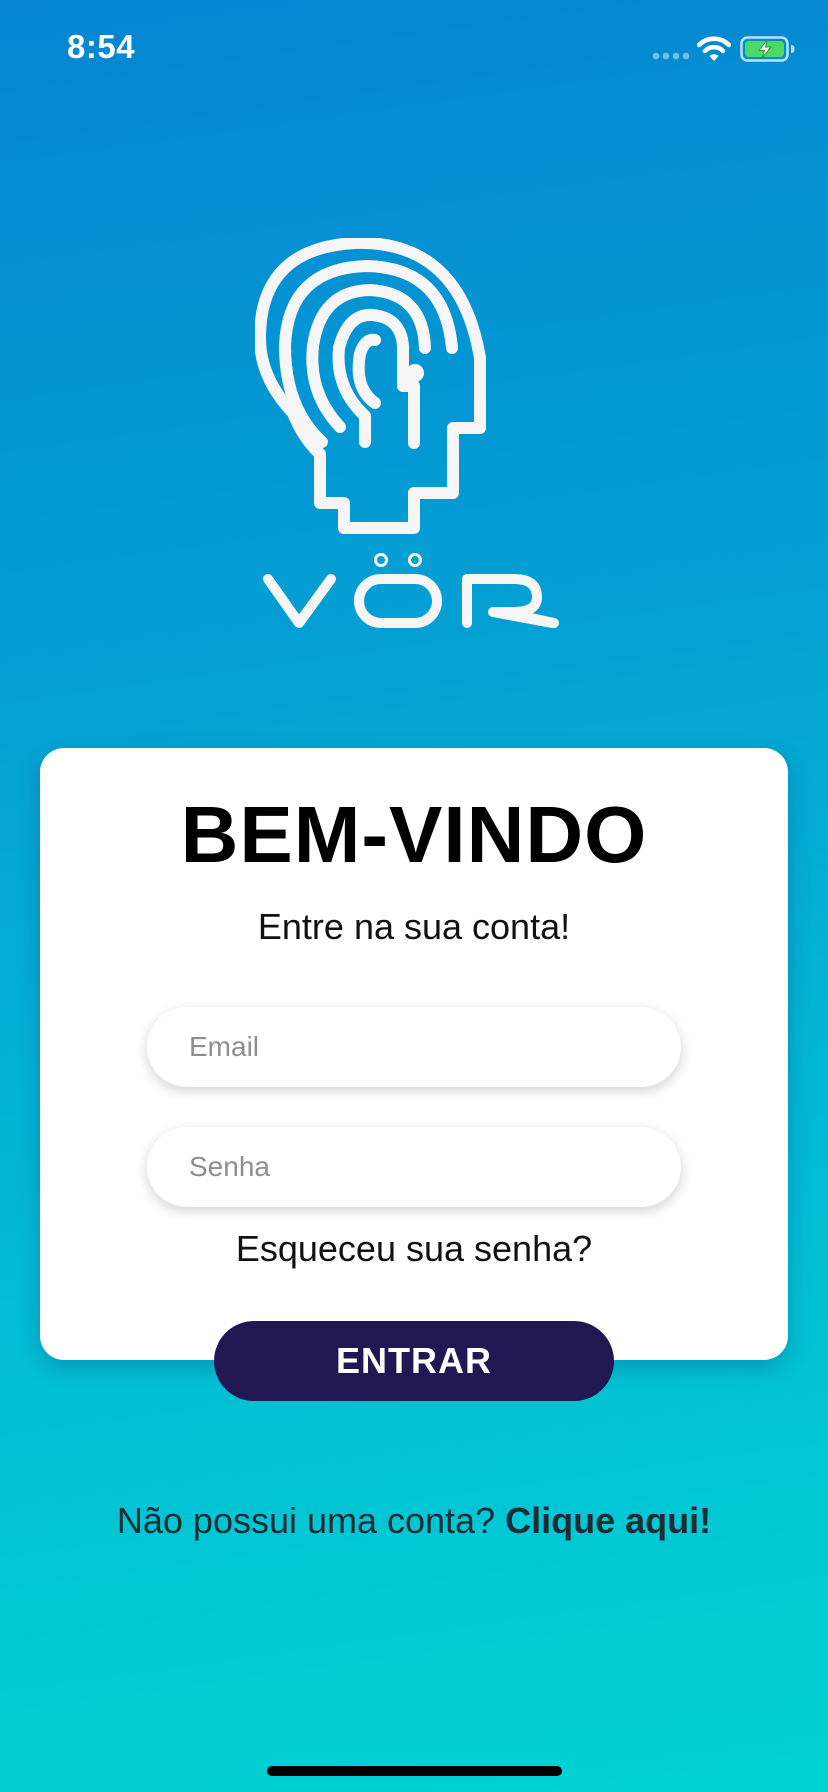 This screenshot has height=1792, width=828. Describe the element at coordinates (434, 1167) in the screenshot. I see `password-input` at that location.